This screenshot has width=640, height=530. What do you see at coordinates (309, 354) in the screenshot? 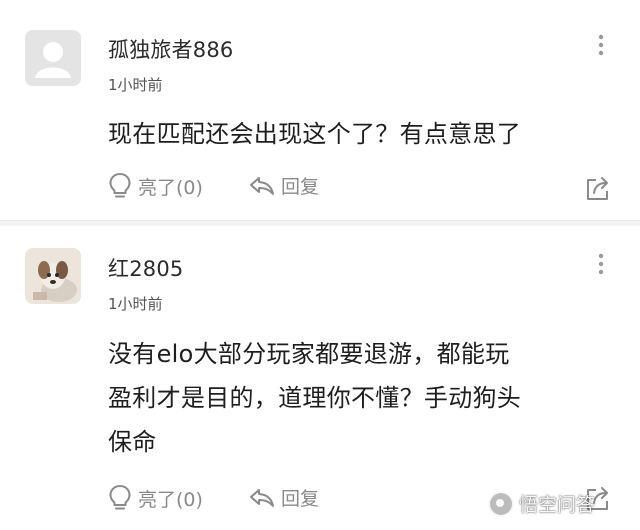
I see `comment-text-line: 没有elo大部分玩家都要退游，都能玩` at bounding box center [309, 354].